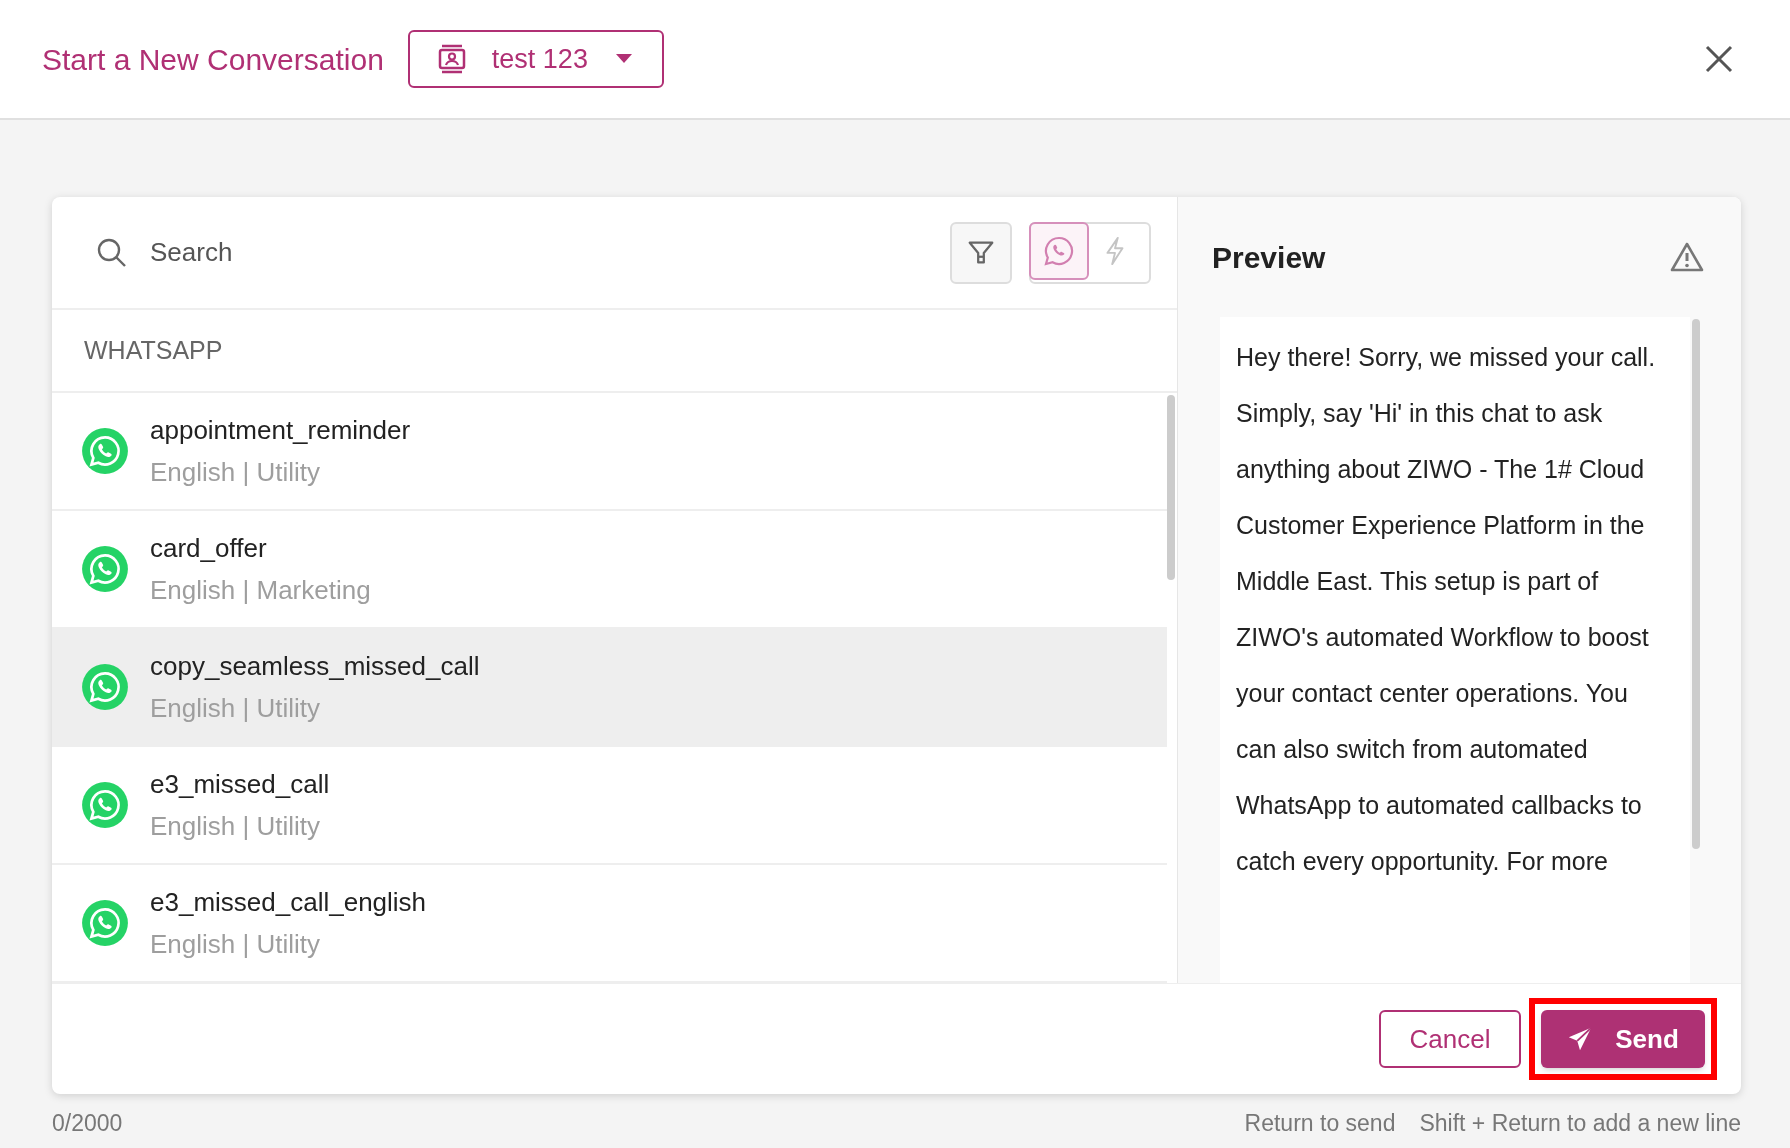 This screenshot has height=1148, width=1790. What do you see at coordinates (209, 548) in the screenshot?
I see `template-name: card_offer` at bounding box center [209, 548].